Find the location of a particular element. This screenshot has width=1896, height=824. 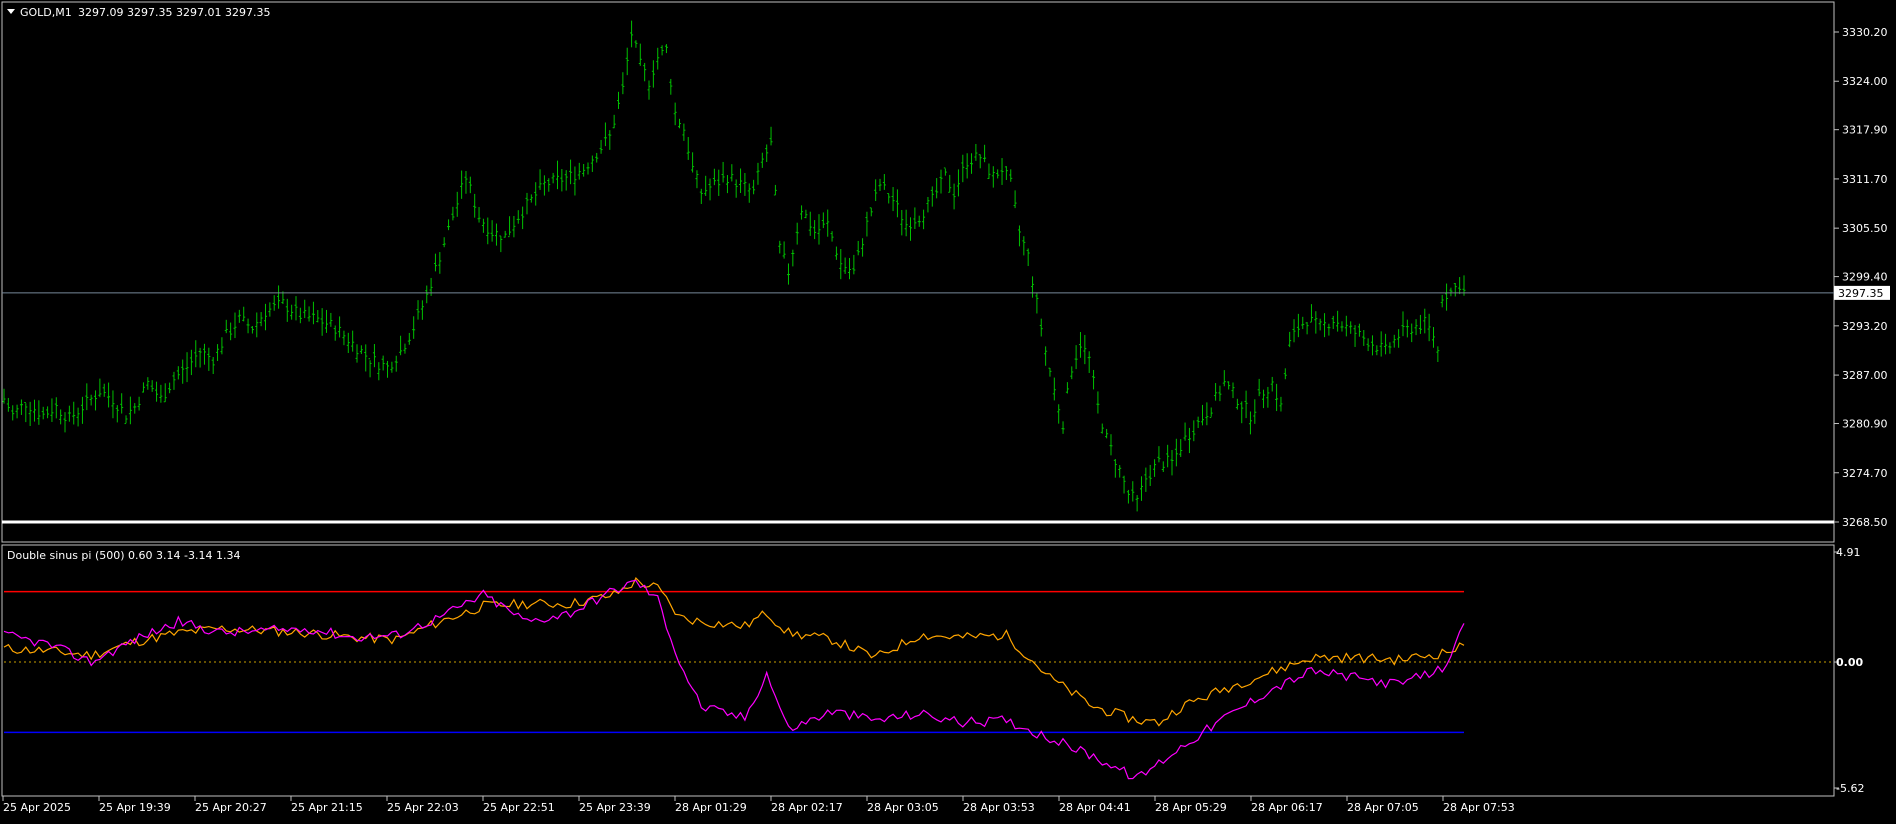

ohlc-readout: 3297.09 3297.35 3297.01 3297.35 is located at coordinates (174, 12).